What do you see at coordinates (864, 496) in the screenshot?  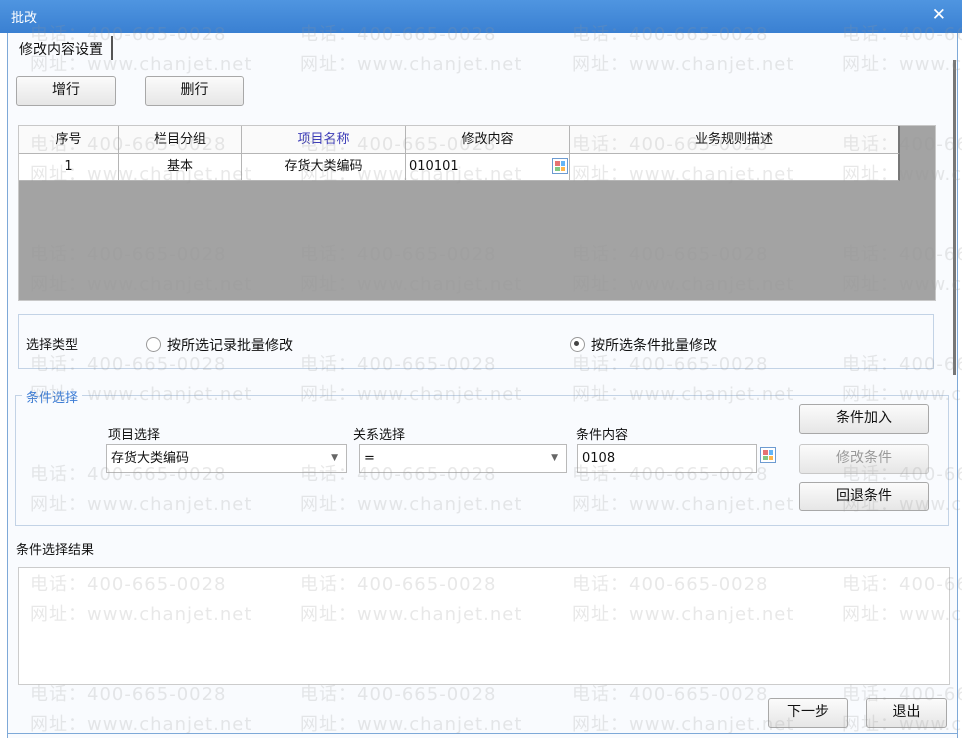 I see `undo-condition-button: 回退条件` at bounding box center [864, 496].